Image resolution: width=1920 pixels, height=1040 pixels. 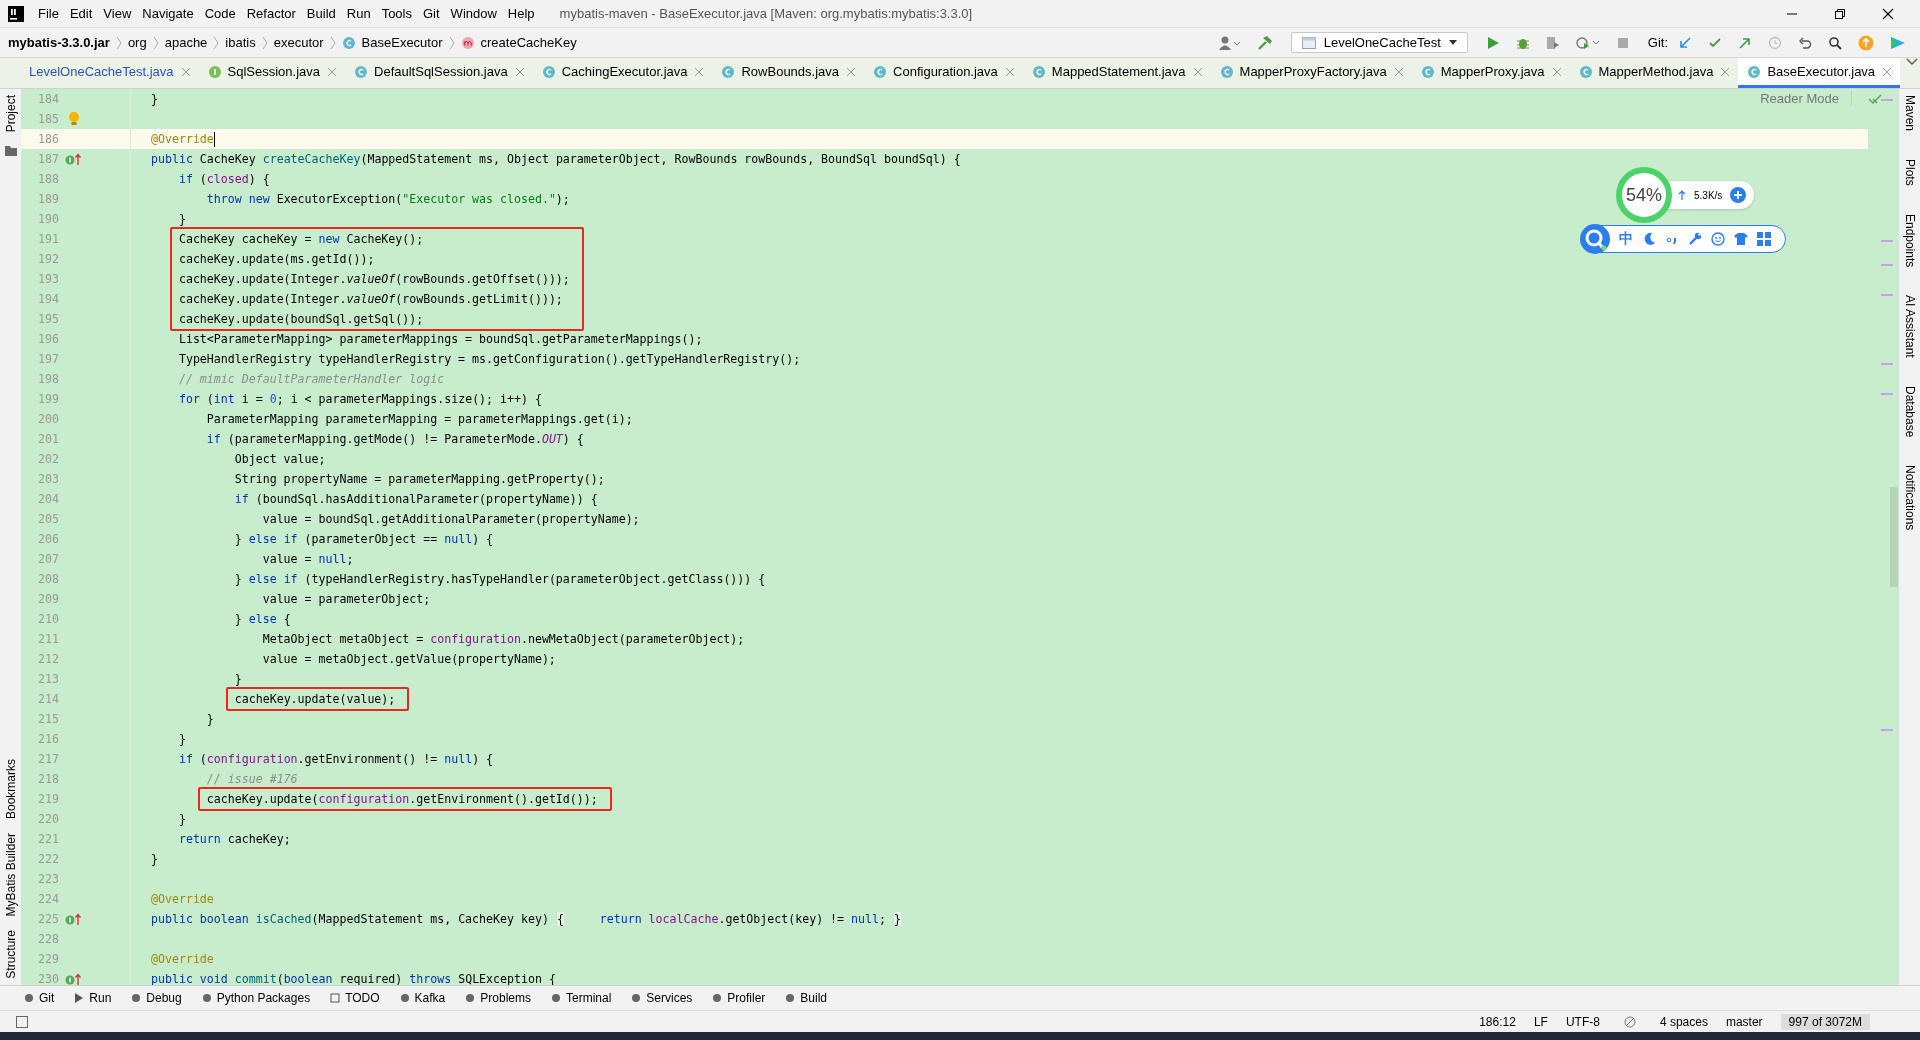 I want to click on line-separator: LF, so click(x=1540, y=1021).